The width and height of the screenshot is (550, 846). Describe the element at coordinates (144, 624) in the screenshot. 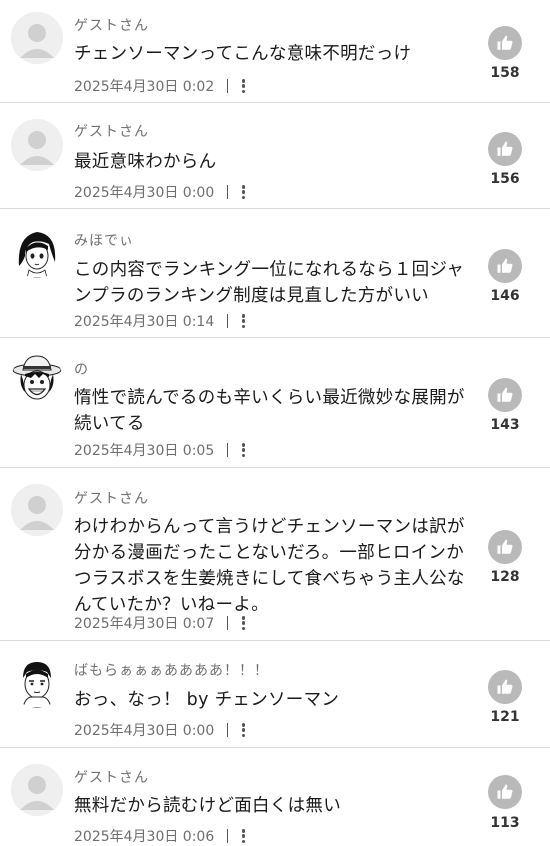

I see `comment-timestamp: 2025年4月30日 0:07` at that location.